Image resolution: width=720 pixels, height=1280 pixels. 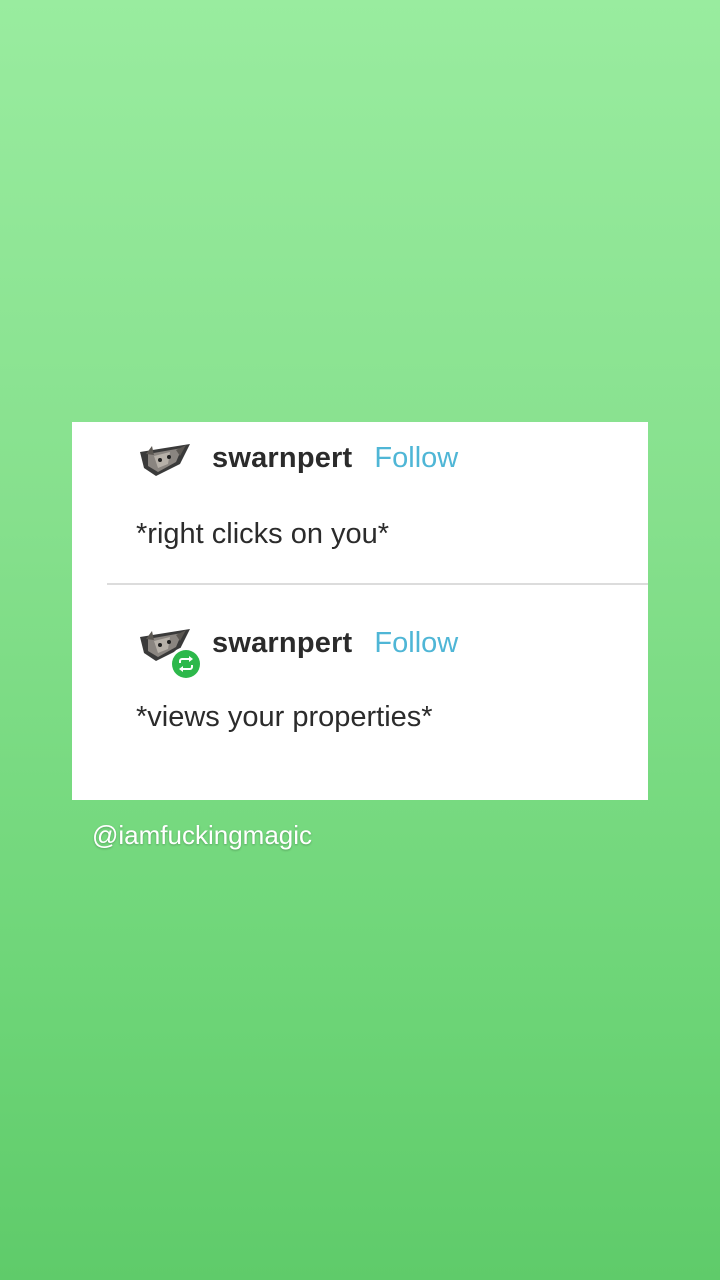 What do you see at coordinates (360, 692) in the screenshot?
I see `post-2: swarnpert Follow *views your properties*` at bounding box center [360, 692].